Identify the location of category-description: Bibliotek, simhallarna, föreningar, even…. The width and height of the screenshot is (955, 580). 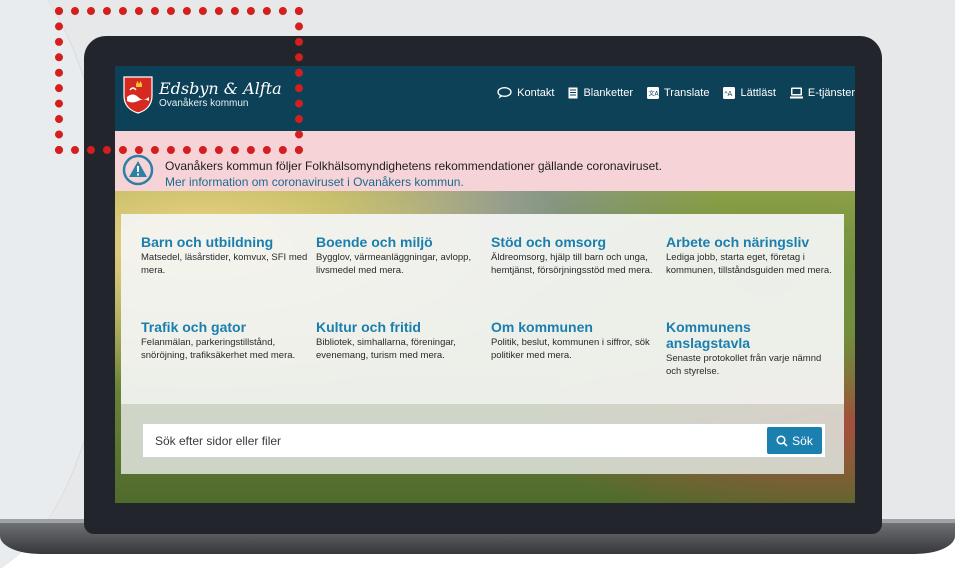
(386, 349).